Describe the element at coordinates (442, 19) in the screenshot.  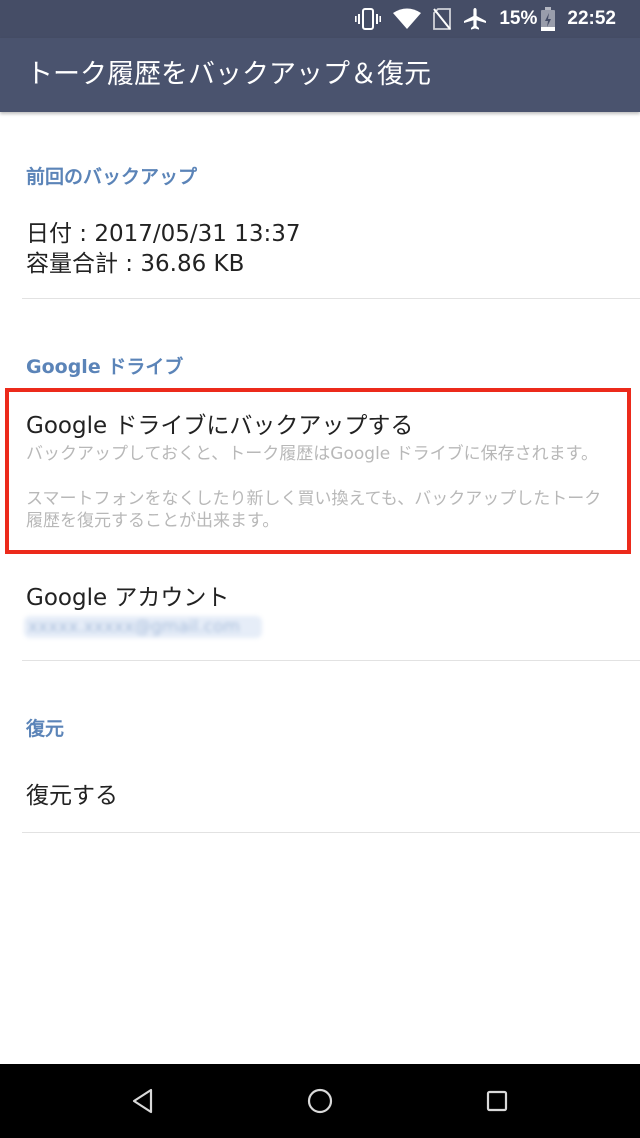
I see `no-sim-icon` at that location.